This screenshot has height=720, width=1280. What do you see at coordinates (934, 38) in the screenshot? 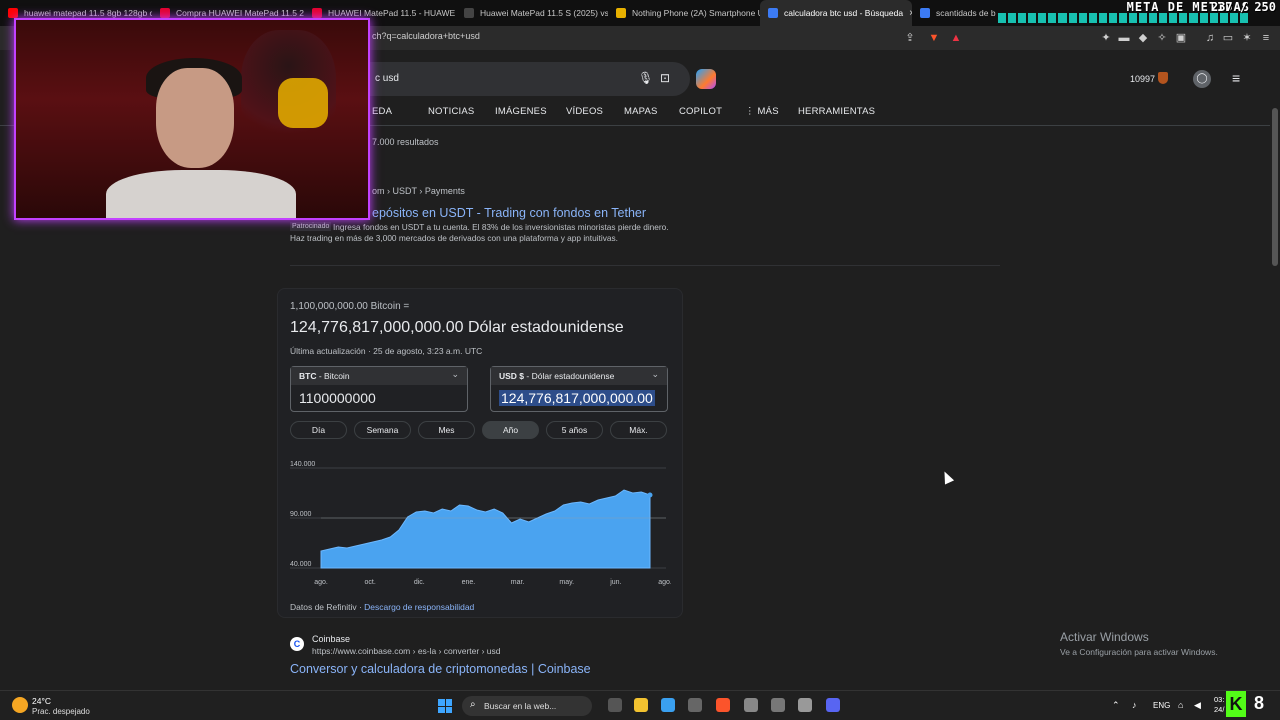
I see `brave-shield-icon: ▼` at bounding box center [934, 38].